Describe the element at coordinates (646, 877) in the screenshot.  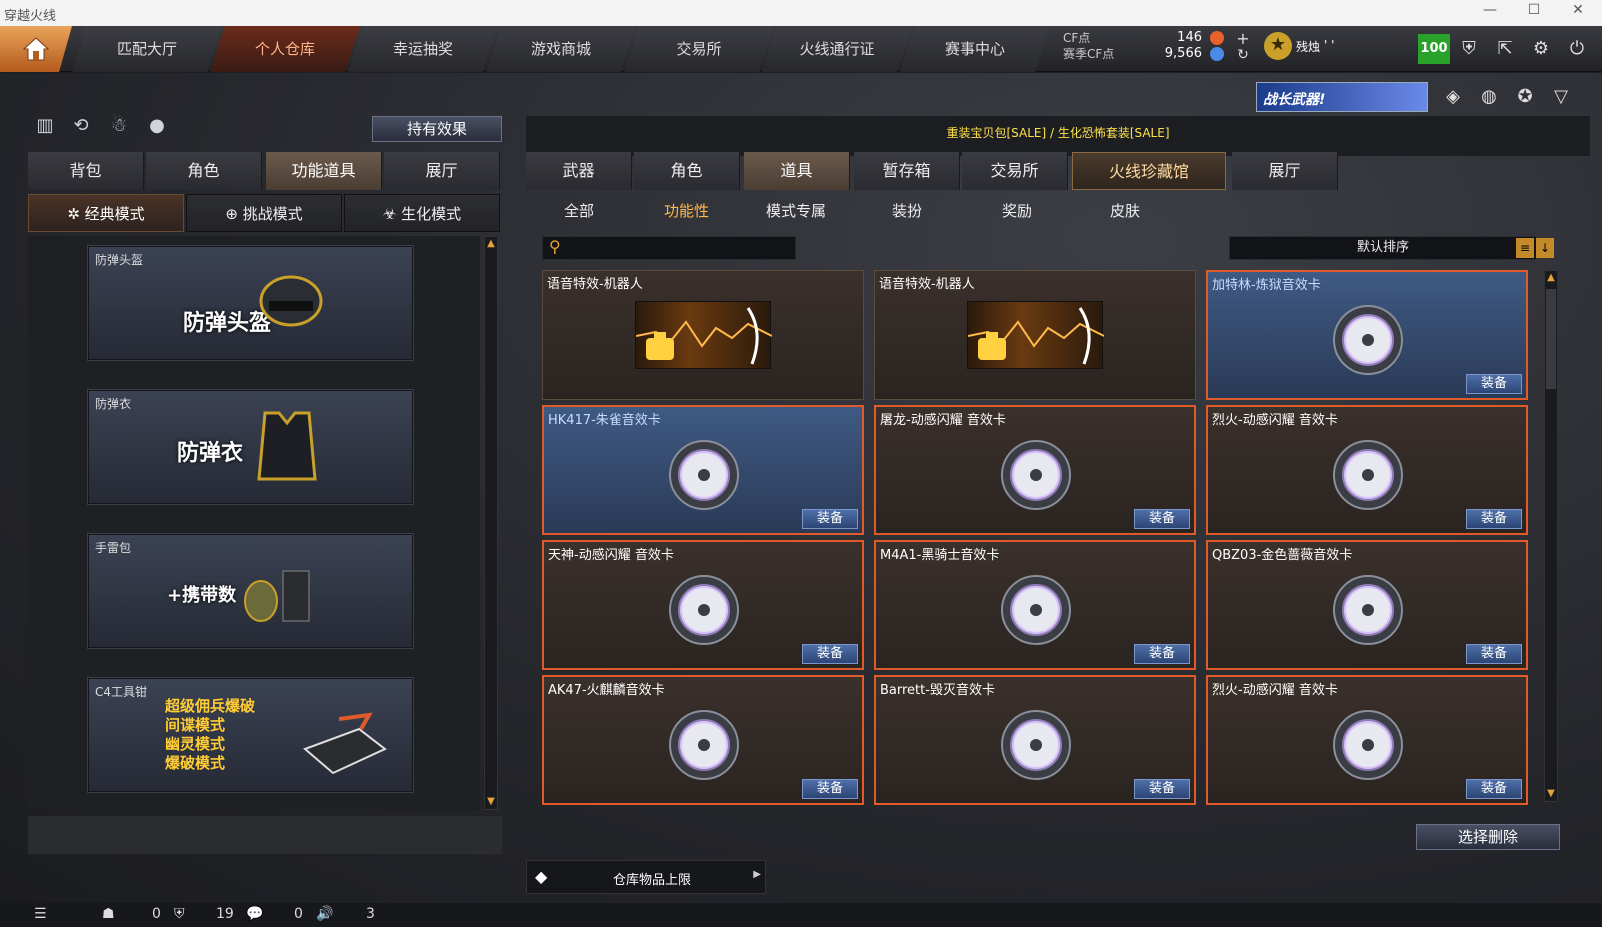
I see `warehouse-capacity-bar: ◆ 仓库物品上限 ▶` at that location.